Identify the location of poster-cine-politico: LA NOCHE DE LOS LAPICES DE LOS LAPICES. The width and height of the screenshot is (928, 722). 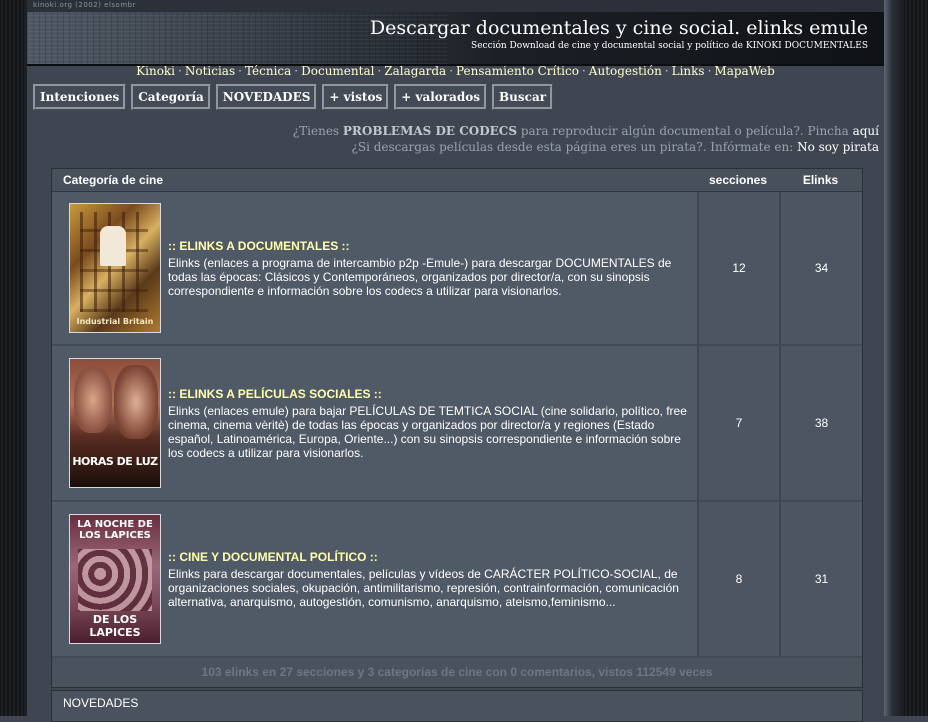
(115, 579).